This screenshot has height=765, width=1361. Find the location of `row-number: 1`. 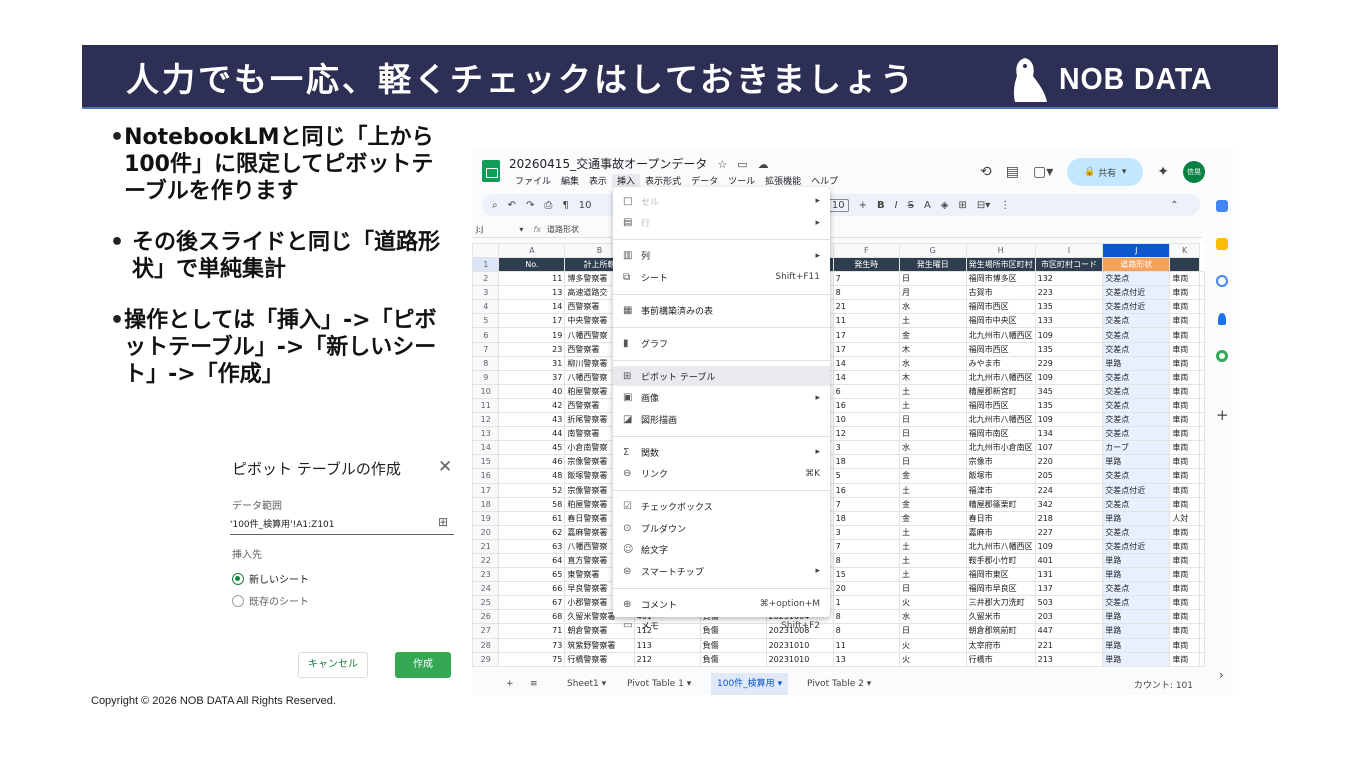

row-number: 1 is located at coordinates (486, 264).